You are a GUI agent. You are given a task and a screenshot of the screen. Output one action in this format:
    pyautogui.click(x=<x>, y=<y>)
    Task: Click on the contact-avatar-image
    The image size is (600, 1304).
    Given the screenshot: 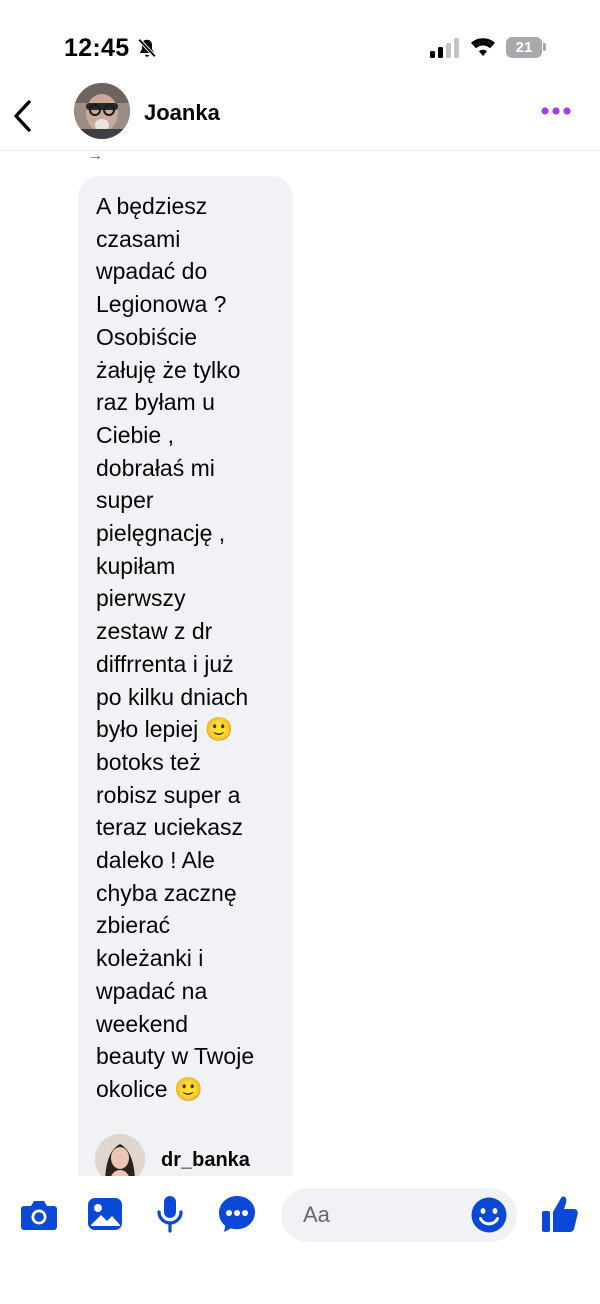 What is the action you would take?
    pyautogui.click(x=102, y=111)
    